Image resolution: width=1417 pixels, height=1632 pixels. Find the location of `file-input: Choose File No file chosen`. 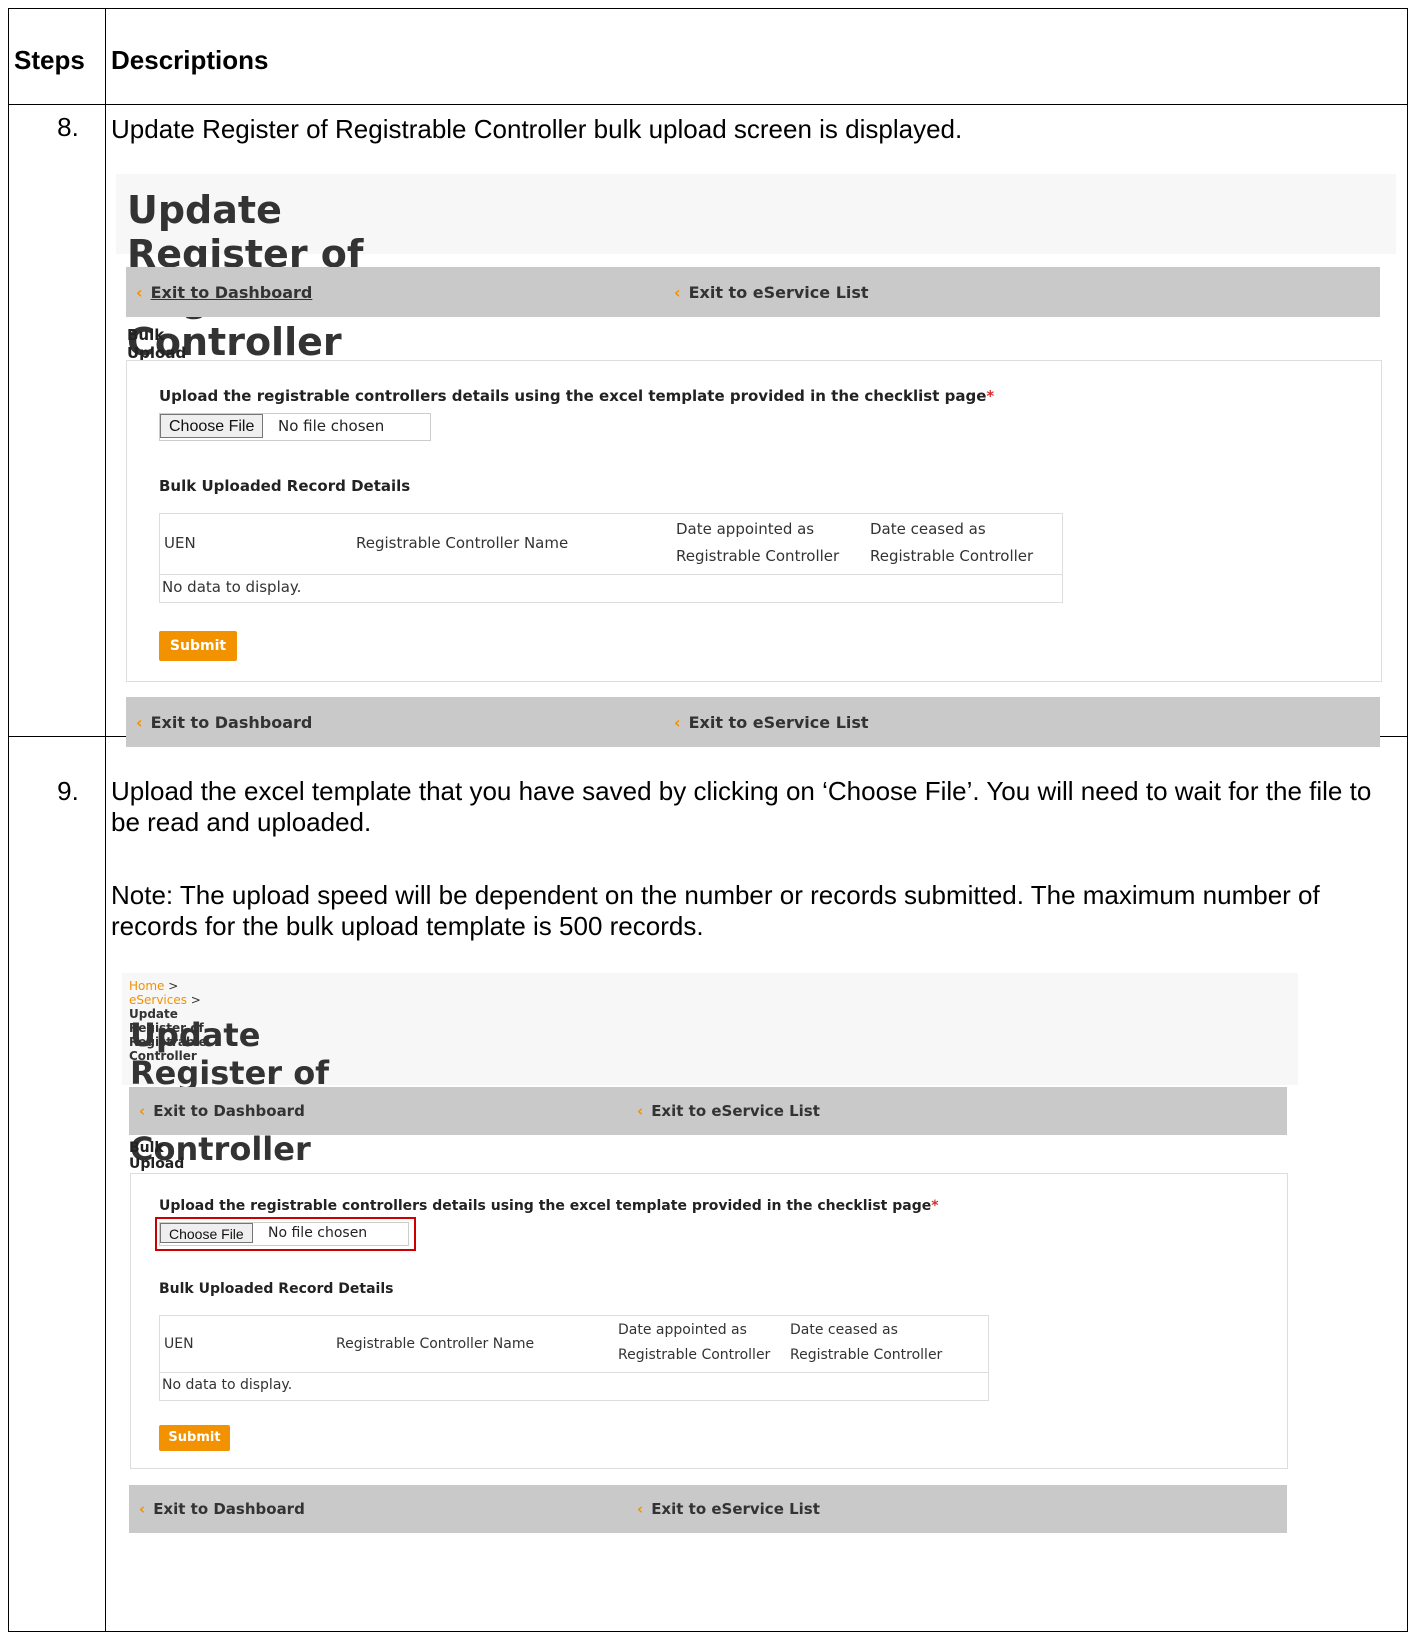

file-input: Choose File No file chosen is located at coordinates (295, 427).